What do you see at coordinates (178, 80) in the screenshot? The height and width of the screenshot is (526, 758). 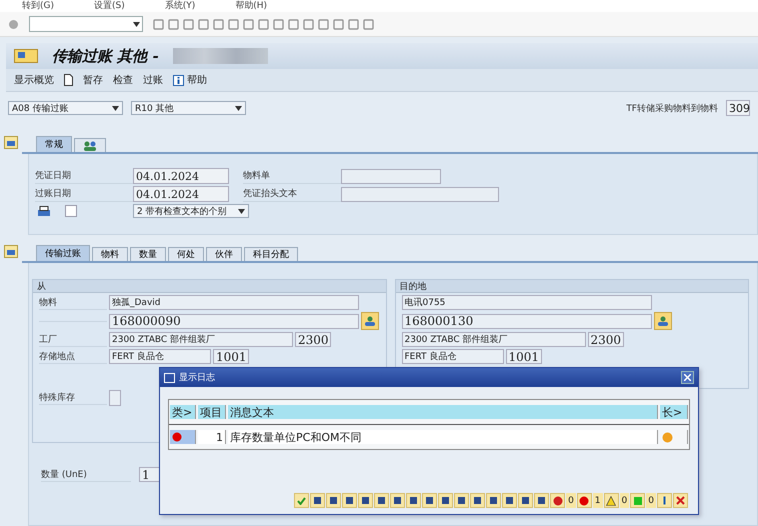 I see `info-icon` at bounding box center [178, 80].